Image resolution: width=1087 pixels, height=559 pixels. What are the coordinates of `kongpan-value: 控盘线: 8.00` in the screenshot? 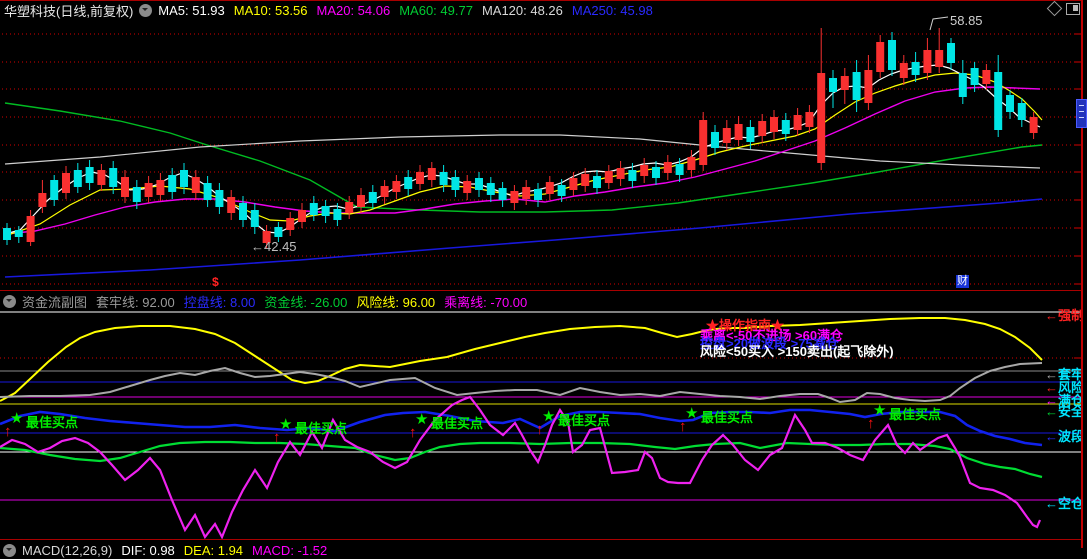 It's located at (219, 302).